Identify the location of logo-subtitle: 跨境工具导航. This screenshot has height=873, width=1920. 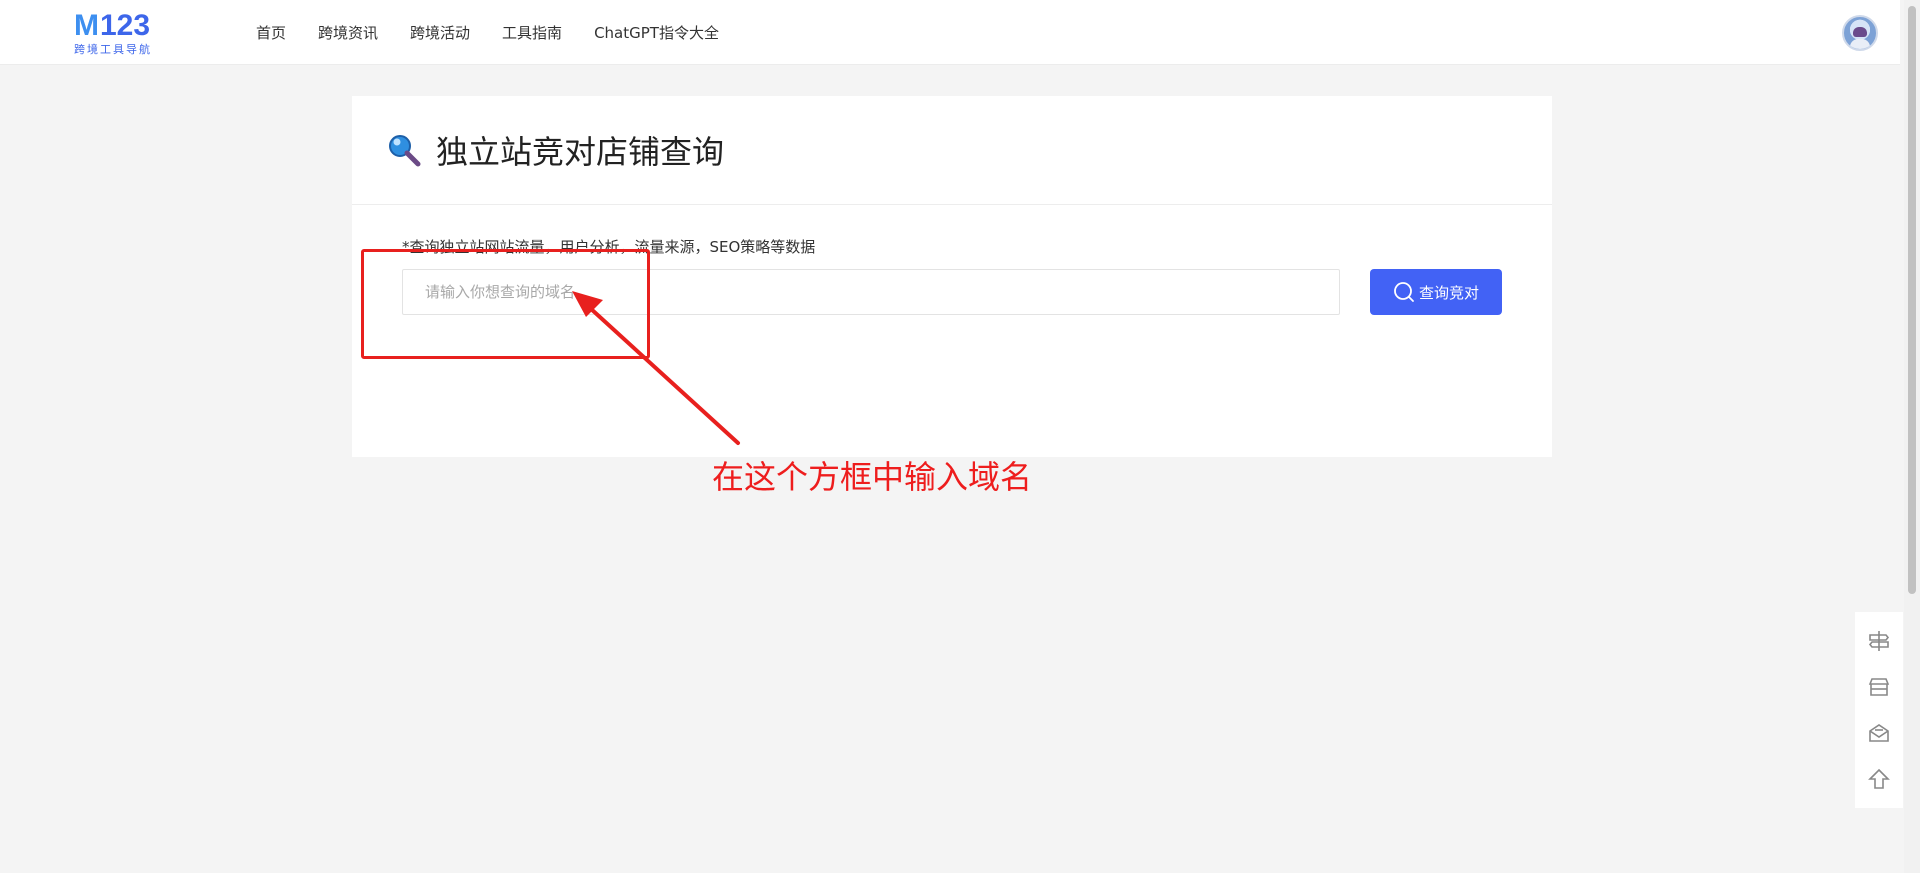
(113, 49).